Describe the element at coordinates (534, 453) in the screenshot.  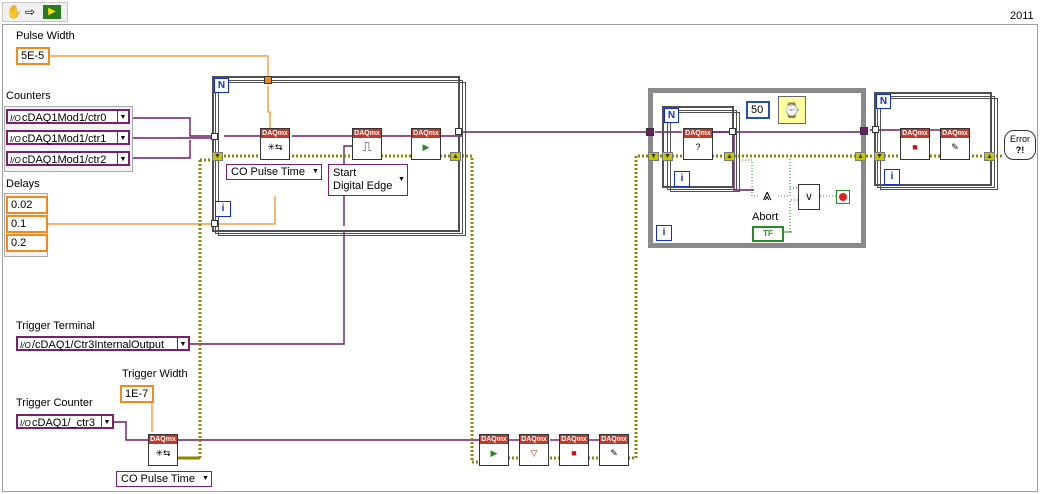
I see `wait-done-icon: ▽` at that location.